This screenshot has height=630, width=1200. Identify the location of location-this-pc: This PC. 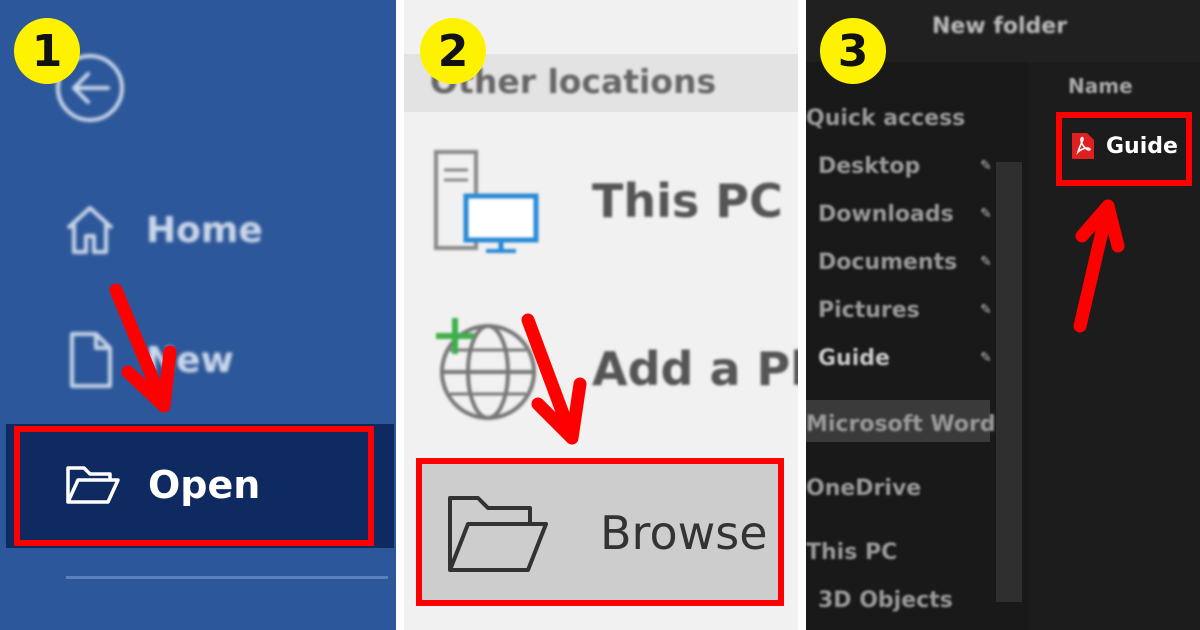
(606, 201).